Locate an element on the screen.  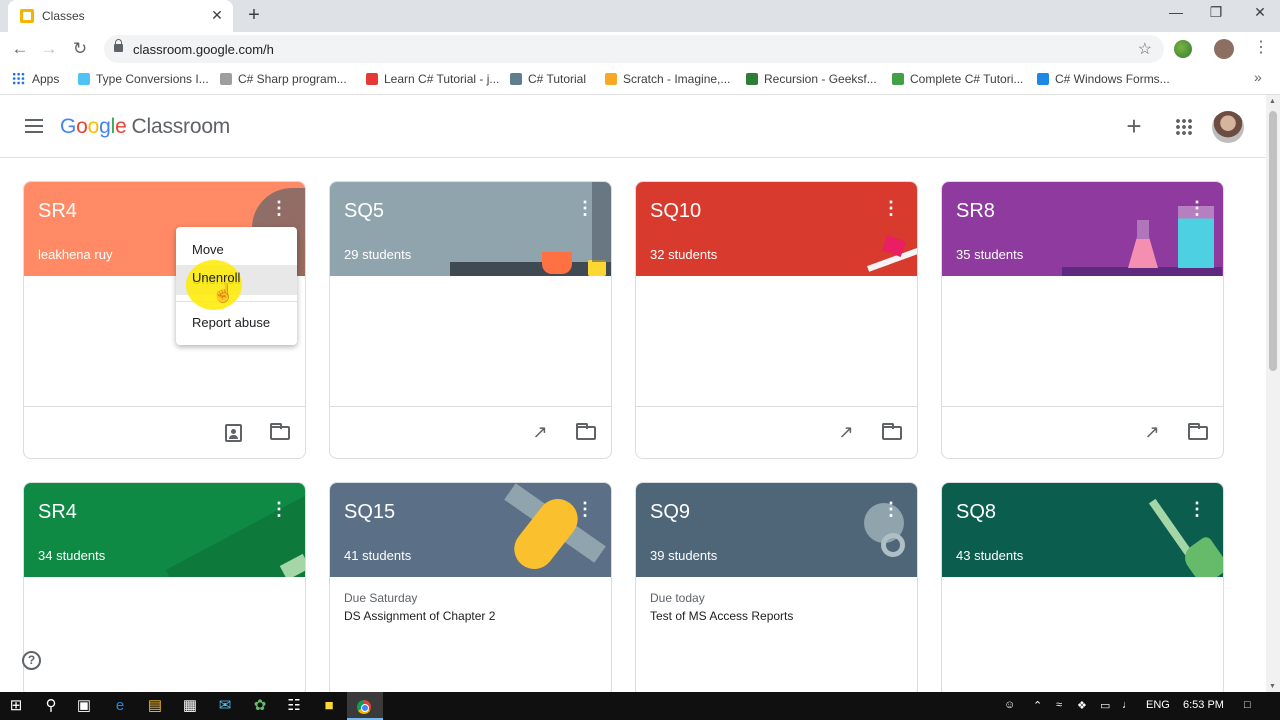
close-tab-icon: ✕ is located at coordinates (217, 15).